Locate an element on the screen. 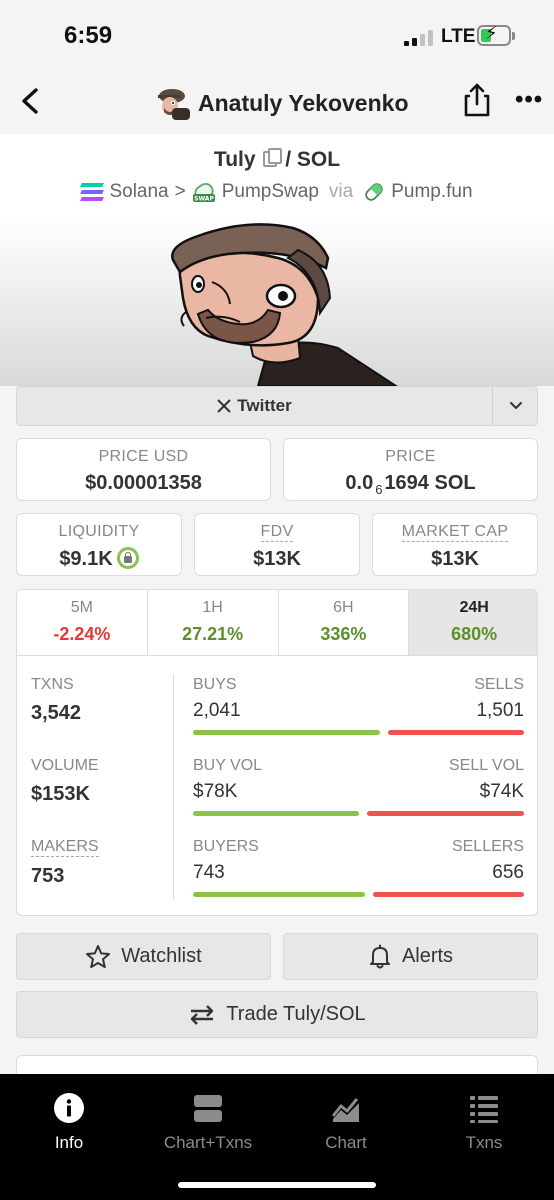 This screenshot has height=1200, width=554. price-usd-label: PRICE USD is located at coordinates (143, 456).